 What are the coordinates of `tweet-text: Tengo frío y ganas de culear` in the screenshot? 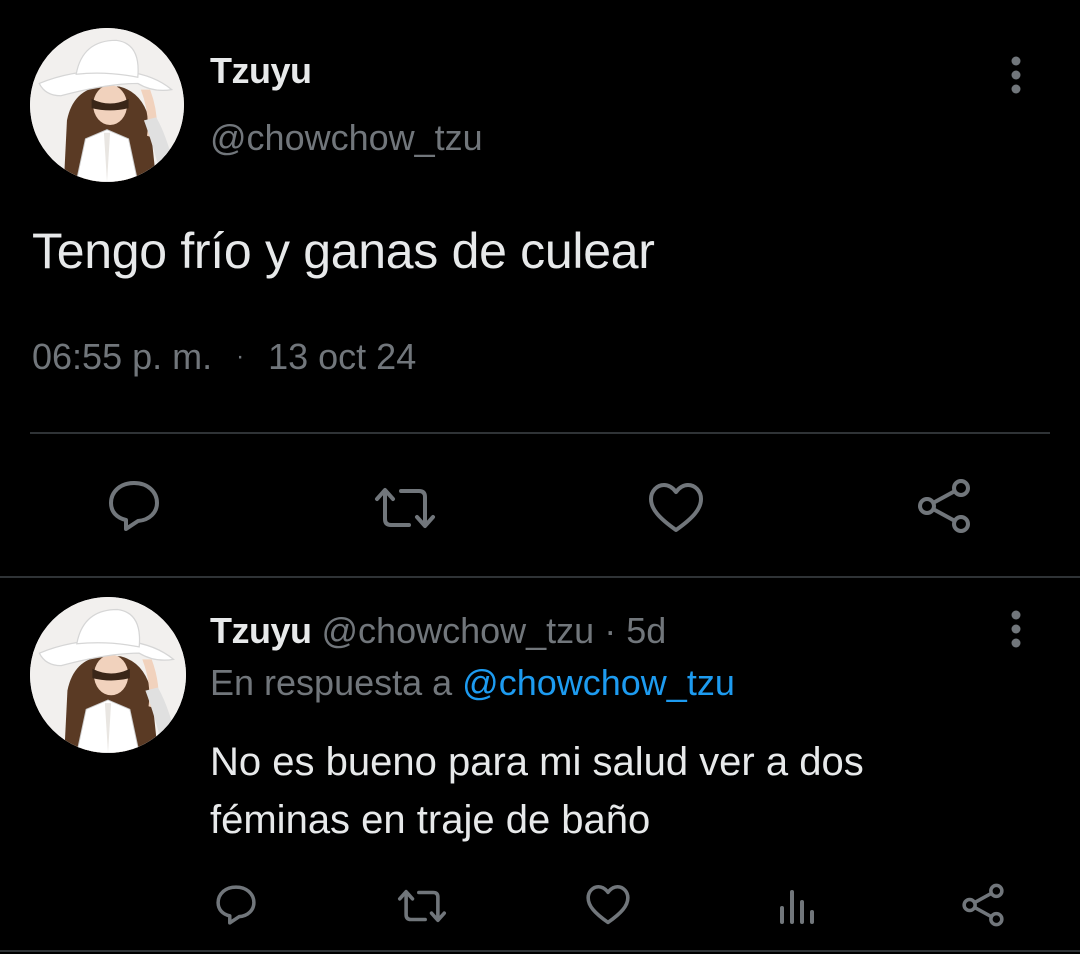 It's located at (343, 251).